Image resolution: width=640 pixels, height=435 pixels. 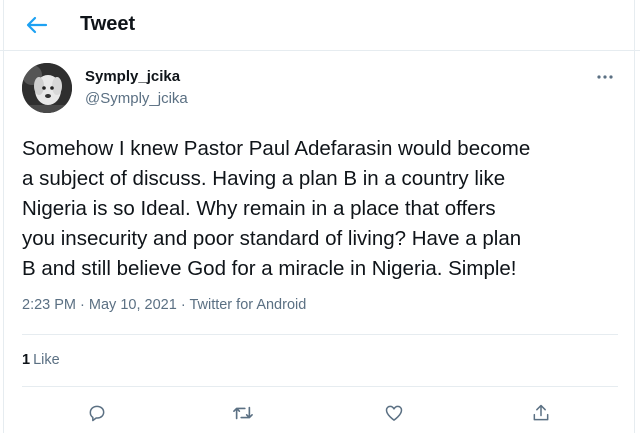 I want to click on back-arrow-icon, so click(x=37, y=25).